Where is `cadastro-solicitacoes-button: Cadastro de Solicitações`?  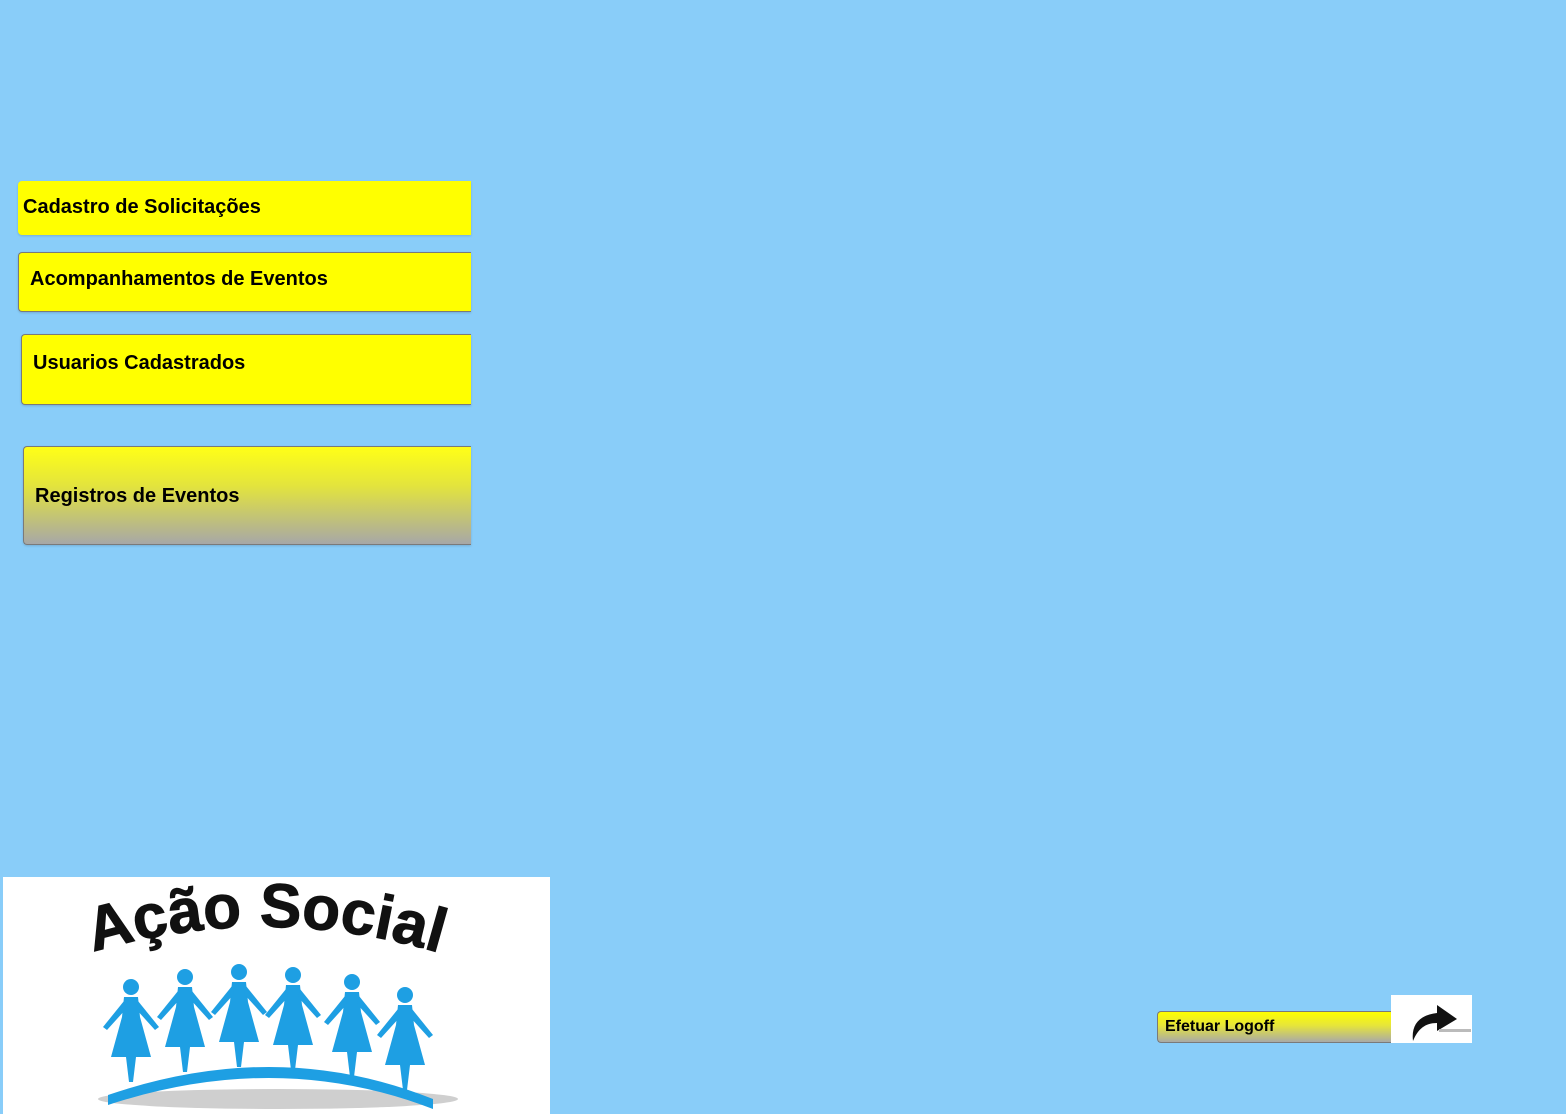
cadastro-solicitacoes-button: Cadastro de Solicitações is located at coordinates (244, 208).